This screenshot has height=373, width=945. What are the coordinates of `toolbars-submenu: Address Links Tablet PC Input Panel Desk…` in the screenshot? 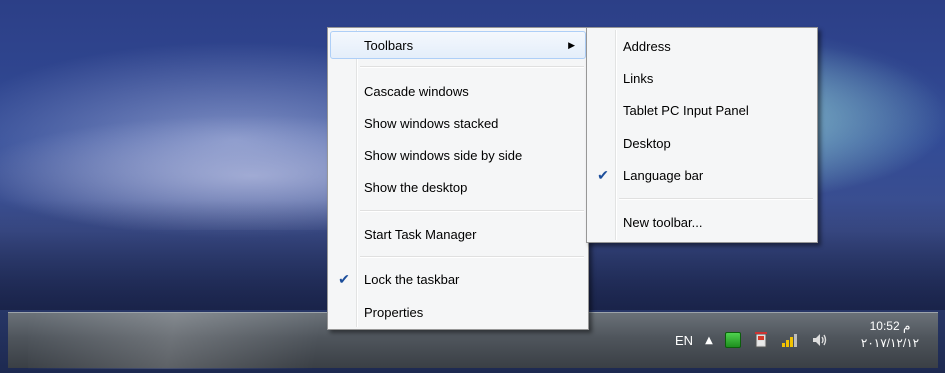 It's located at (702, 135).